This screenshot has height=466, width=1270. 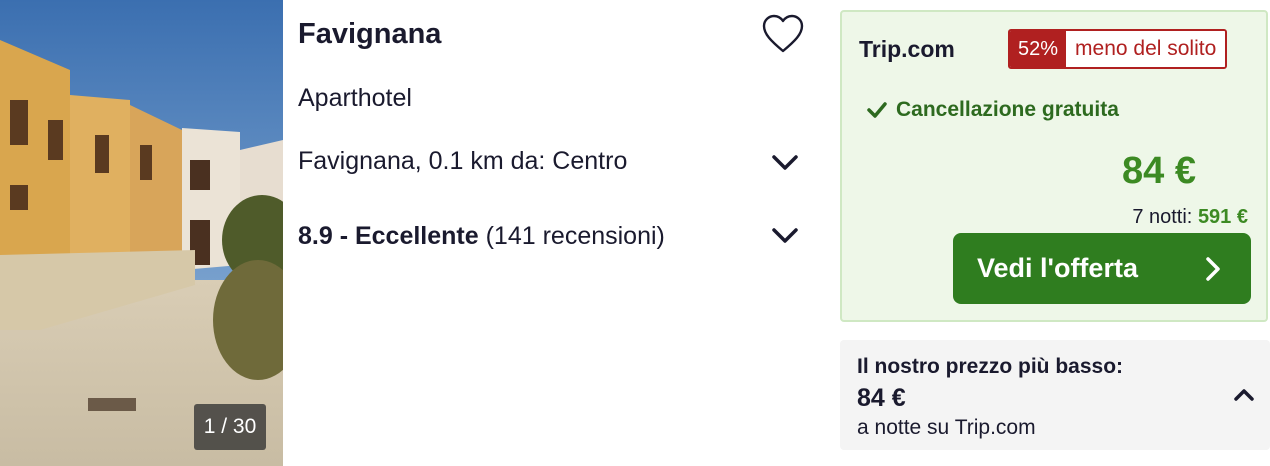 What do you see at coordinates (881, 398) in the screenshot?
I see `lowest-price-value: 84 €` at bounding box center [881, 398].